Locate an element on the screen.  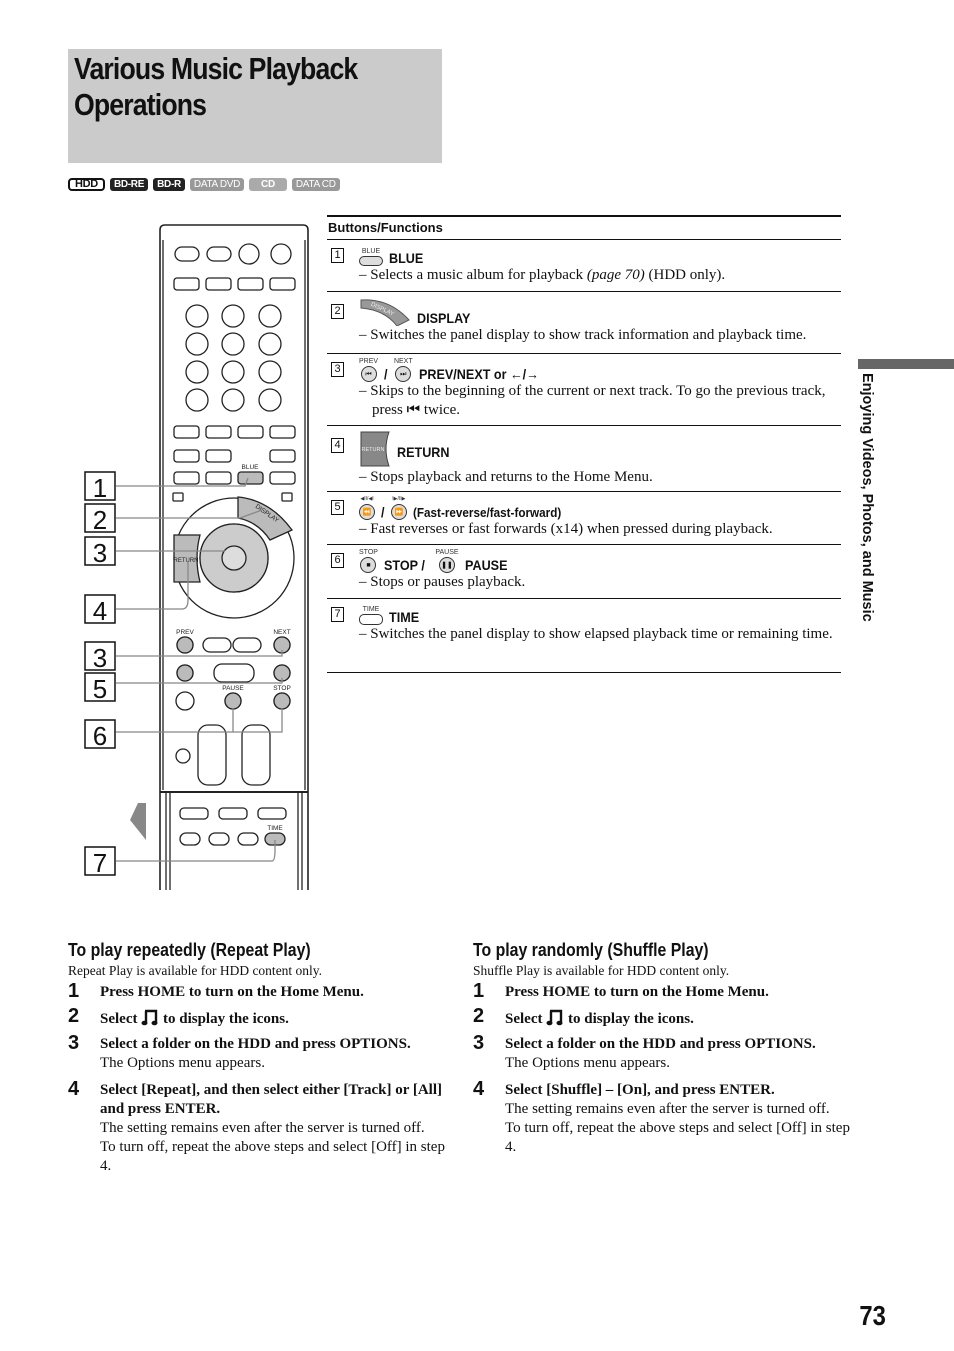
media-badges: HDD BD-RE BD-R DATA DVD CD DATA CD is located at coordinates (204, 184).